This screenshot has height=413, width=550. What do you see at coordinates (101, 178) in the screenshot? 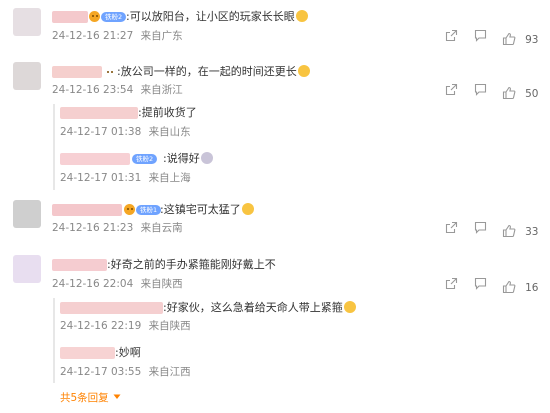
I see `reply-time: 24-12-17 01:31` at bounding box center [101, 178].